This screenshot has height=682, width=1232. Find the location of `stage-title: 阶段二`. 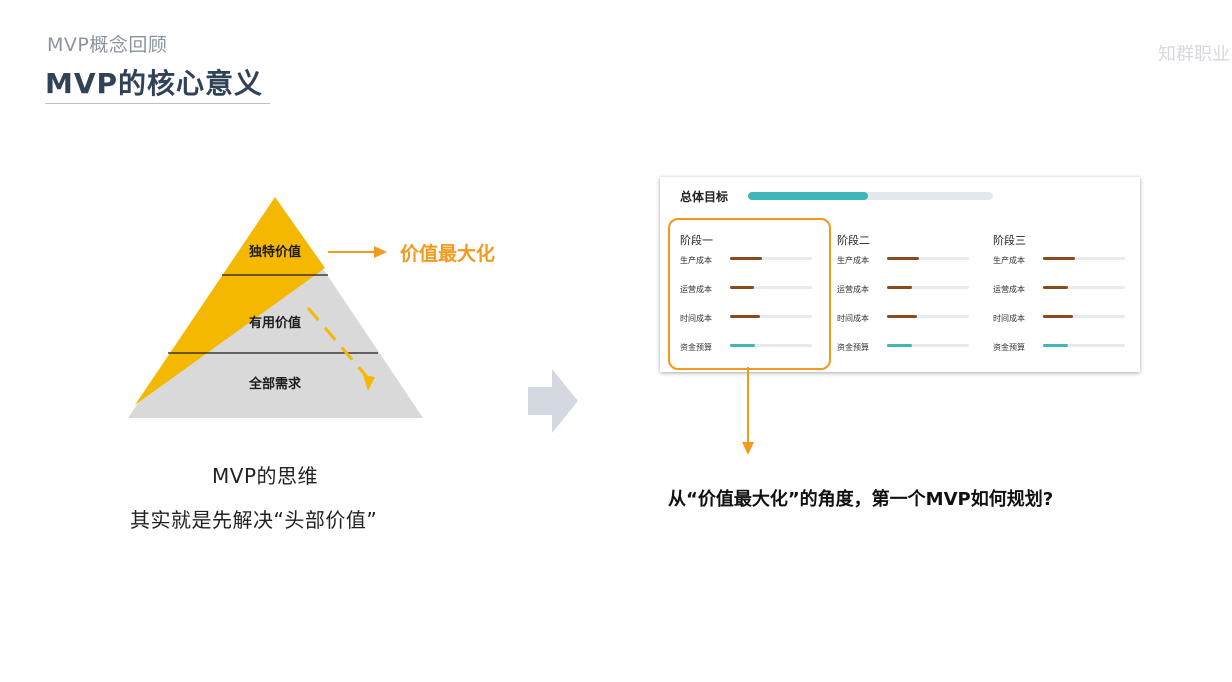

stage-title: 阶段二 is located at coordinates (853, 240).